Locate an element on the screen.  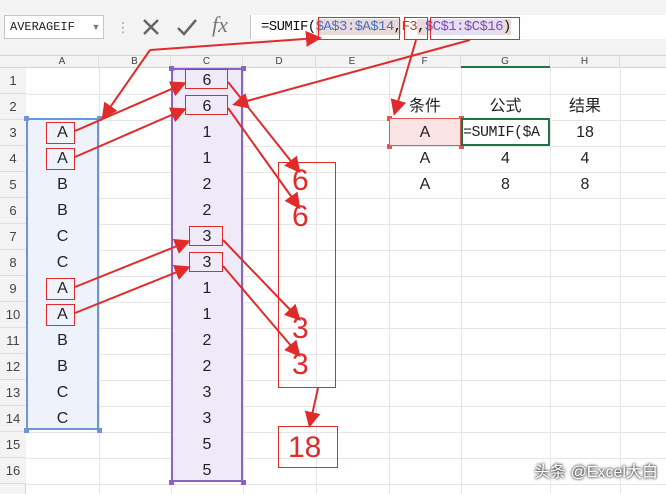
row-header-2: 2 is located at coordinates (13, 107).